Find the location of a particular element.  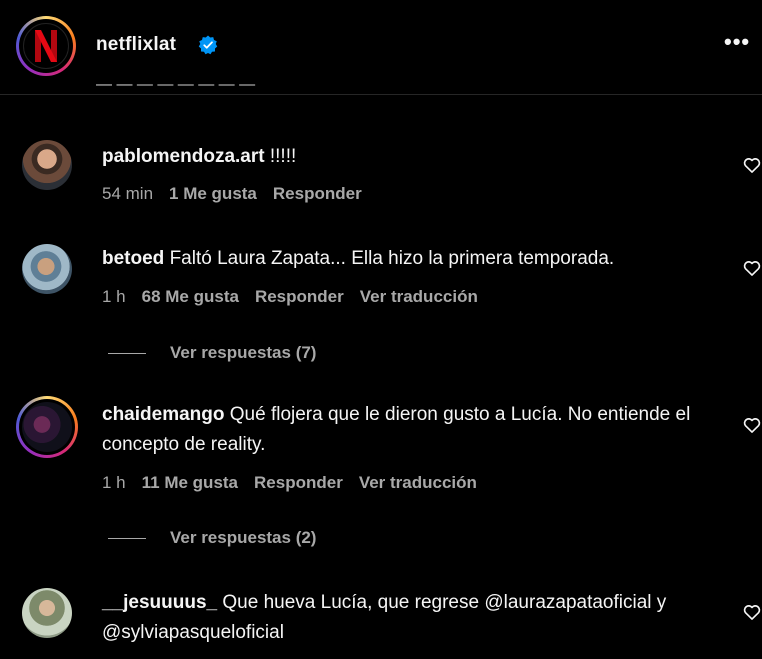

likes-count: 1 Me gusta is located at coordinates (213, 193).